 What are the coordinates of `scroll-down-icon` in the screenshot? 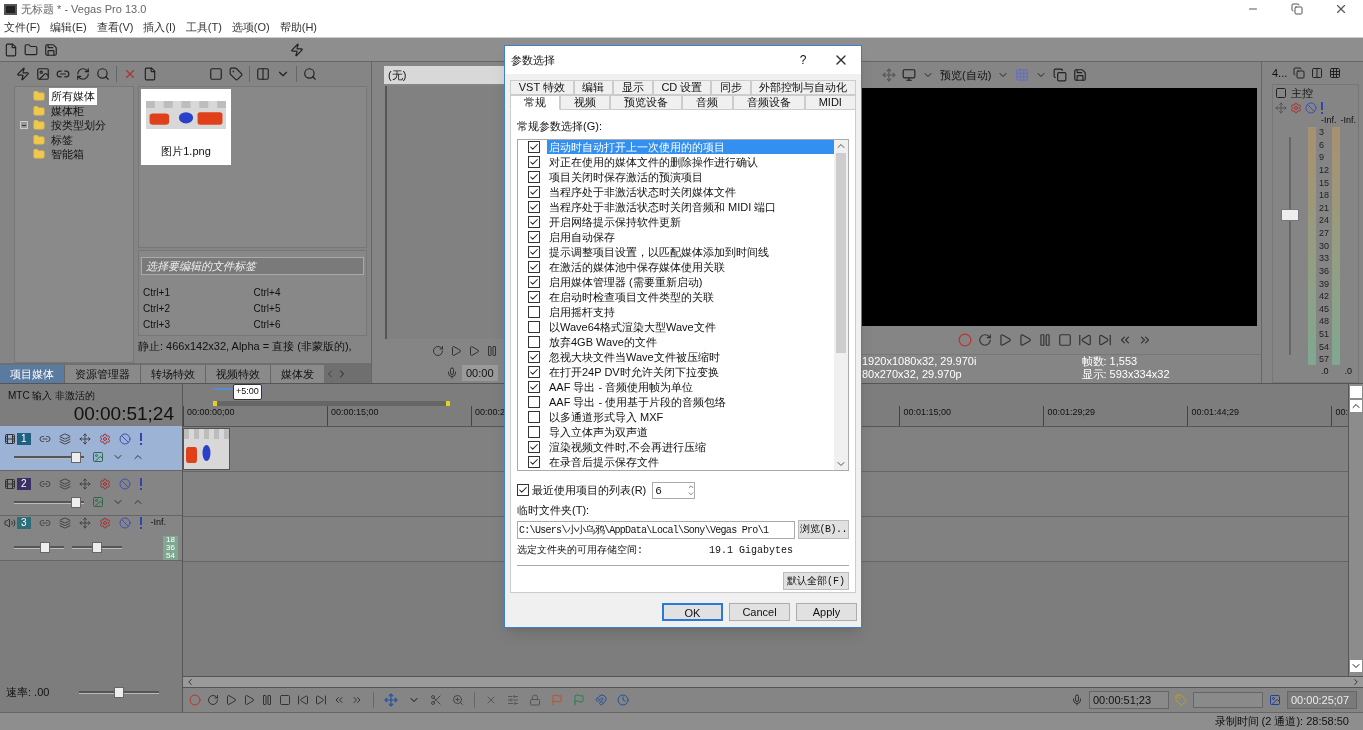 It's located at (1356, 666).